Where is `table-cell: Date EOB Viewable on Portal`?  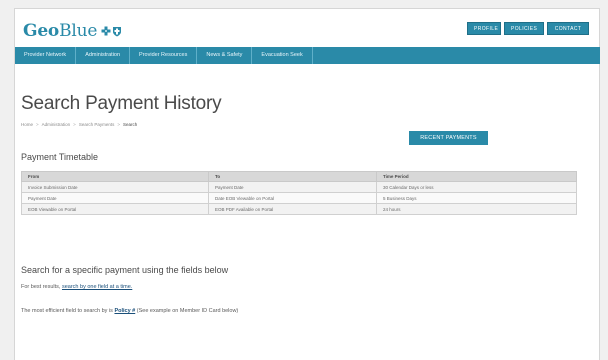
table-cell: Date EOB Viewable on Portal is located at coordinates (292, 198).